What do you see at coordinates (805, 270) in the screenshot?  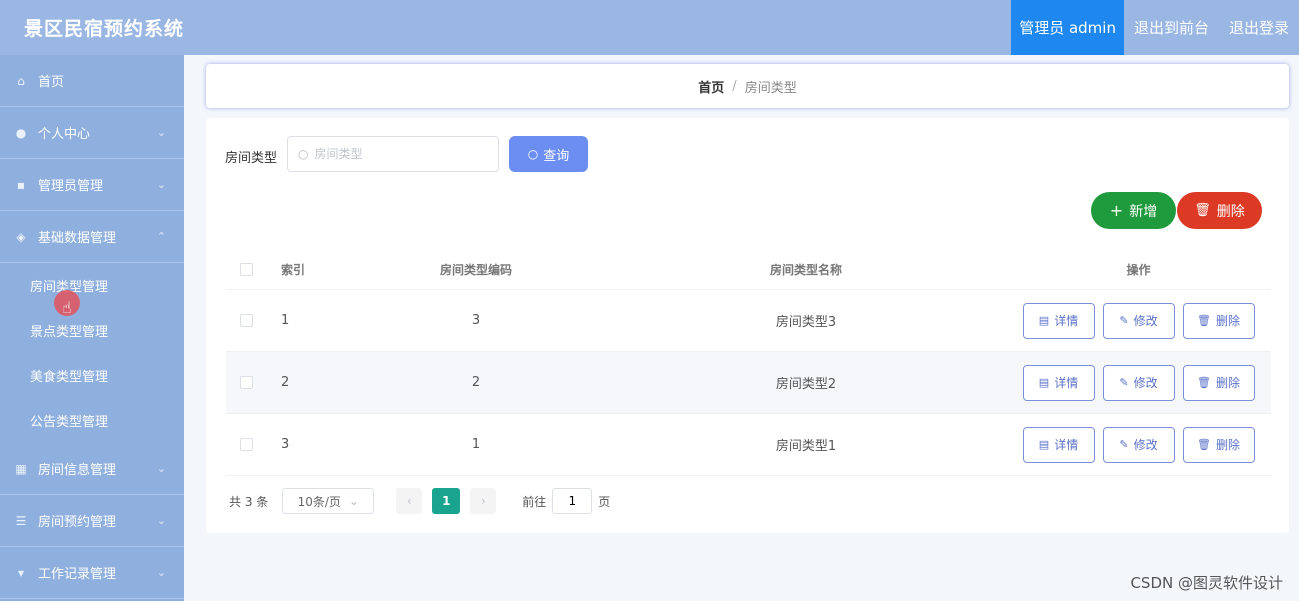 I see `column-header: 房间类型名称` at bounding box center [805, 270].